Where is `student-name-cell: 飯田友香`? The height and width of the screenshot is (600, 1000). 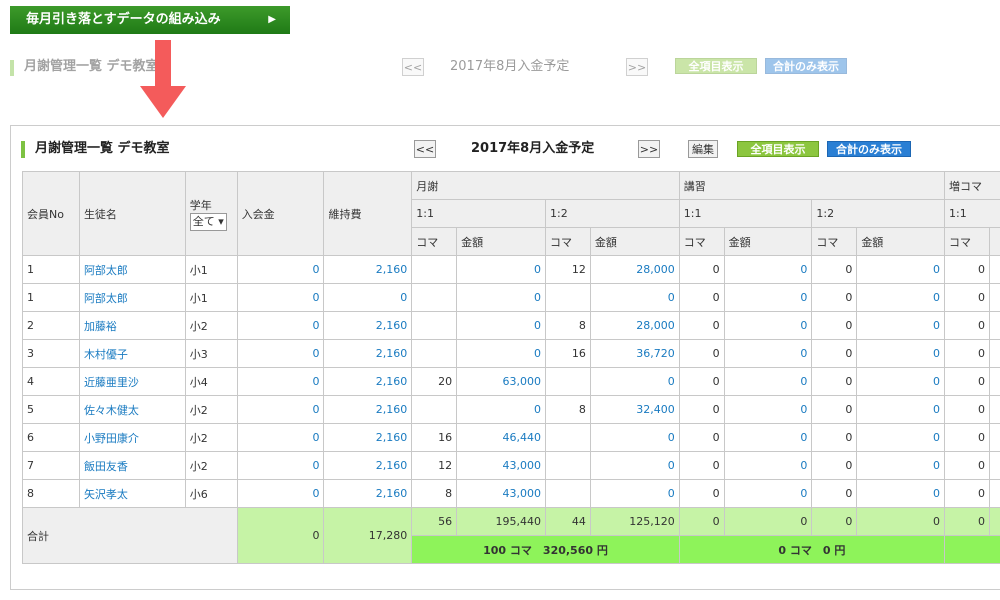 student-name-cell: 飯田友香 is located at coordinates (132, 465).